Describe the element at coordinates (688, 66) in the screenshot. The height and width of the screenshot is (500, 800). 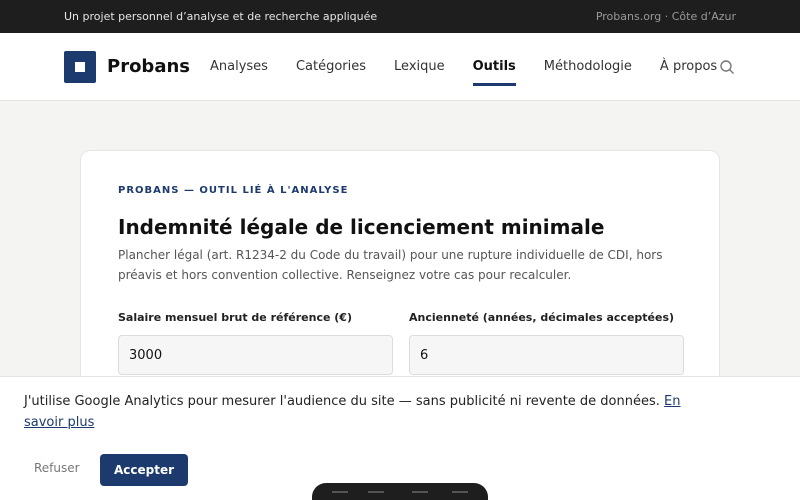
I see `nav-item-a-propos: À propos` at that location.